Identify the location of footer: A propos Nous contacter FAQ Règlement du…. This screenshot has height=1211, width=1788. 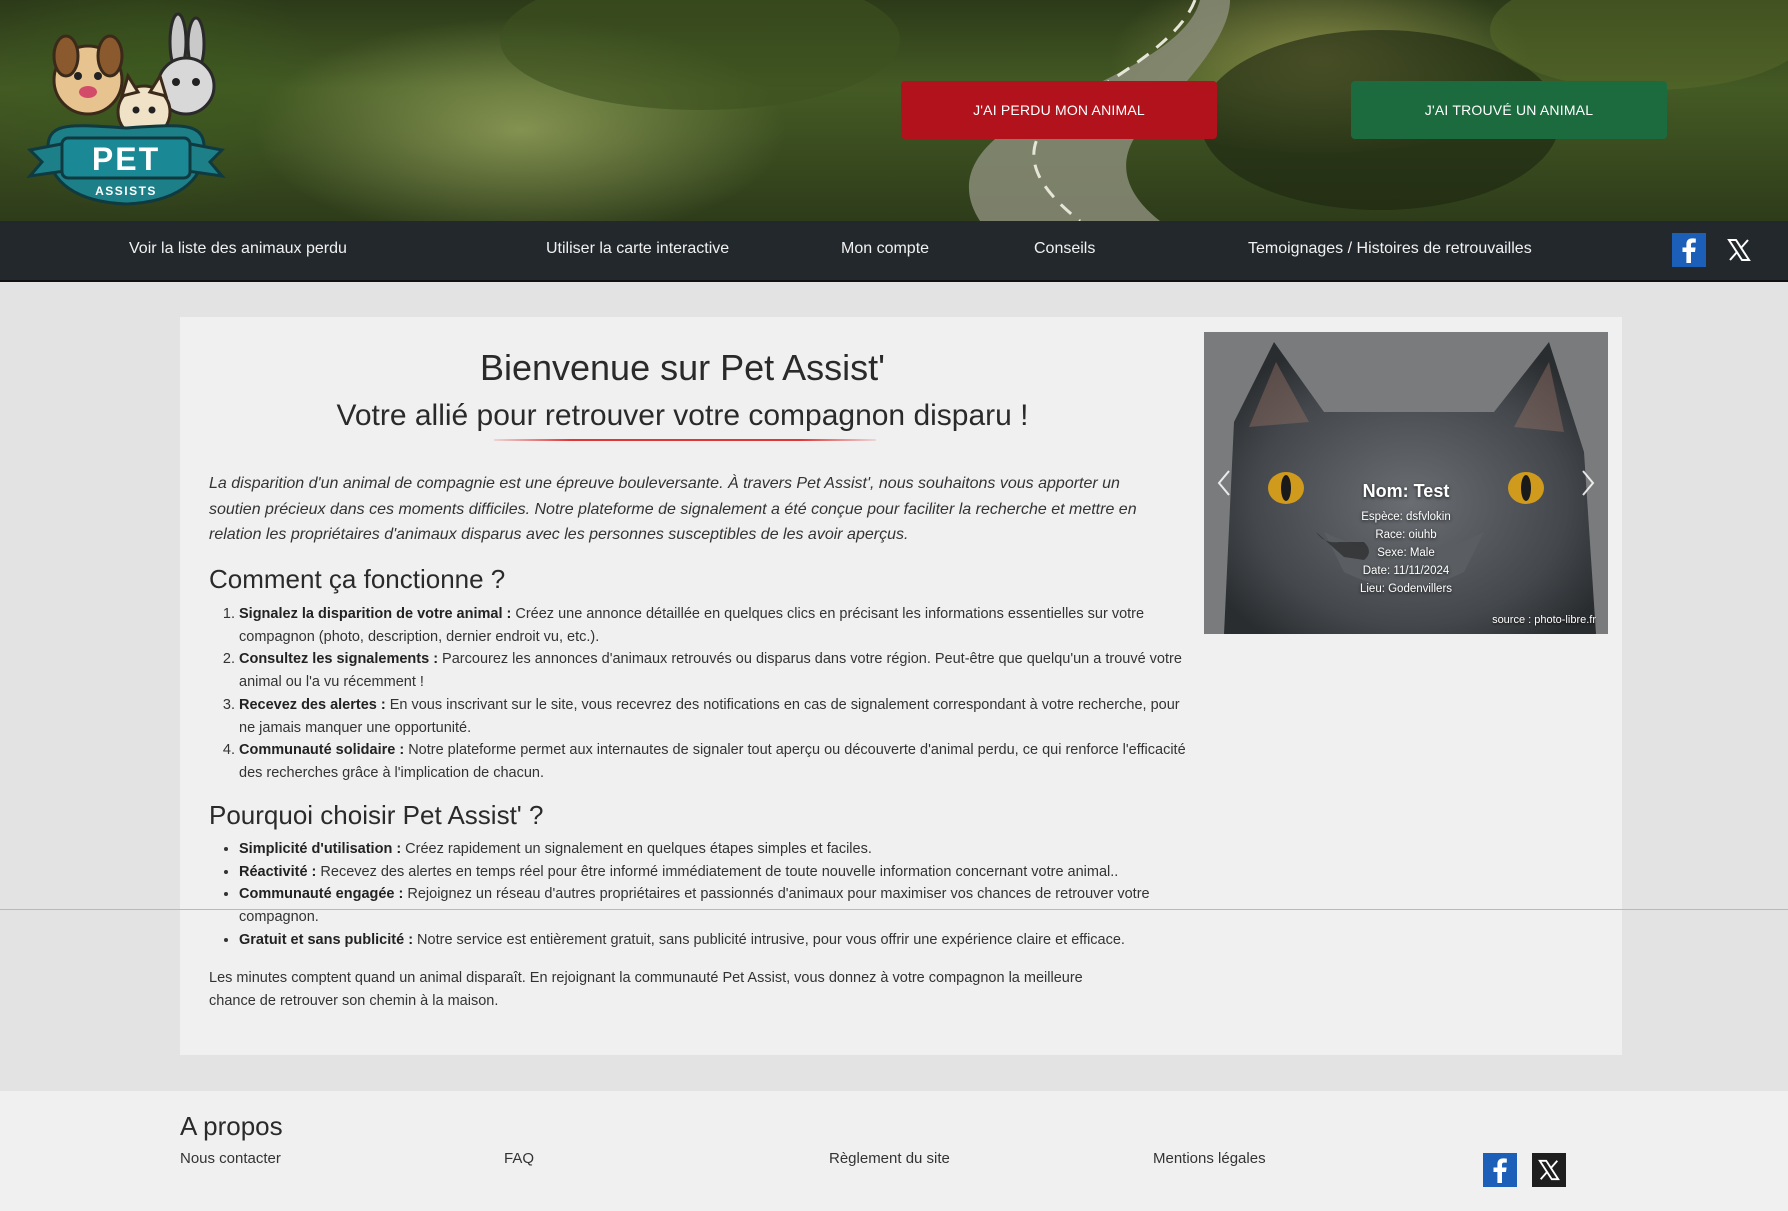
(894, 1151).